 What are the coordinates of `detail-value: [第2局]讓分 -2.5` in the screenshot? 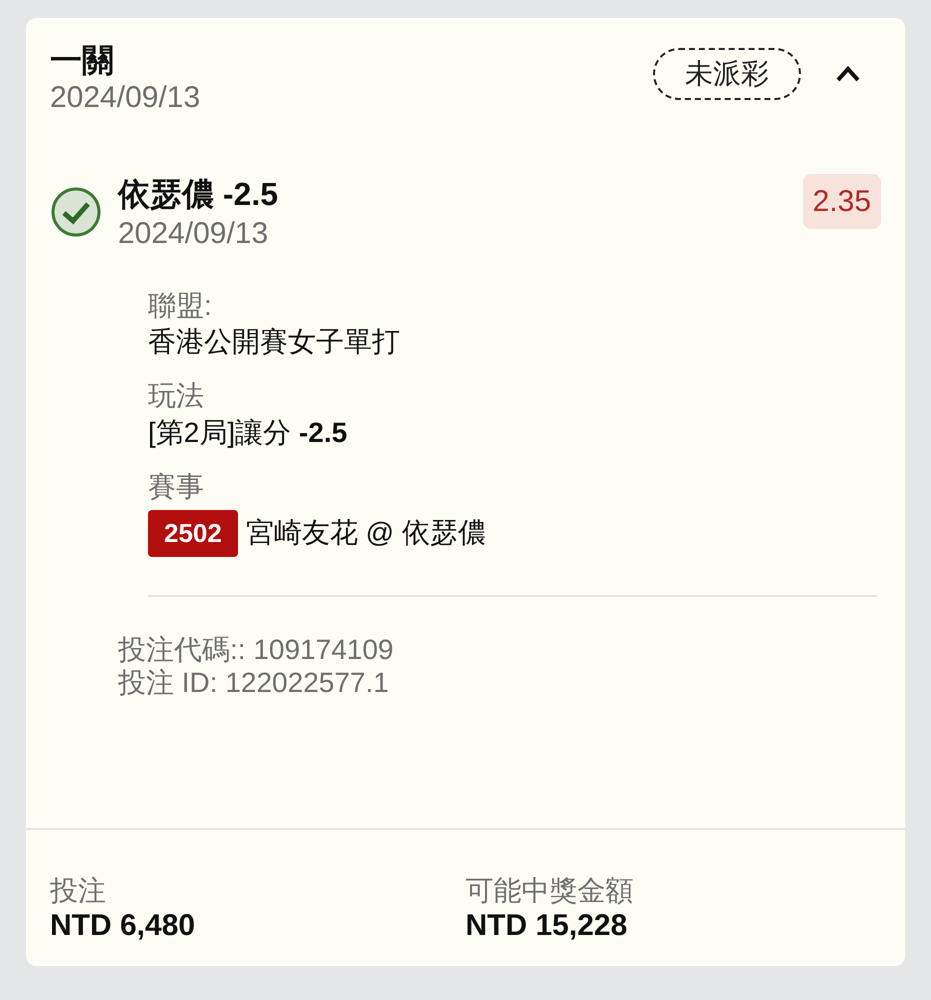 It's located at (248, 433).